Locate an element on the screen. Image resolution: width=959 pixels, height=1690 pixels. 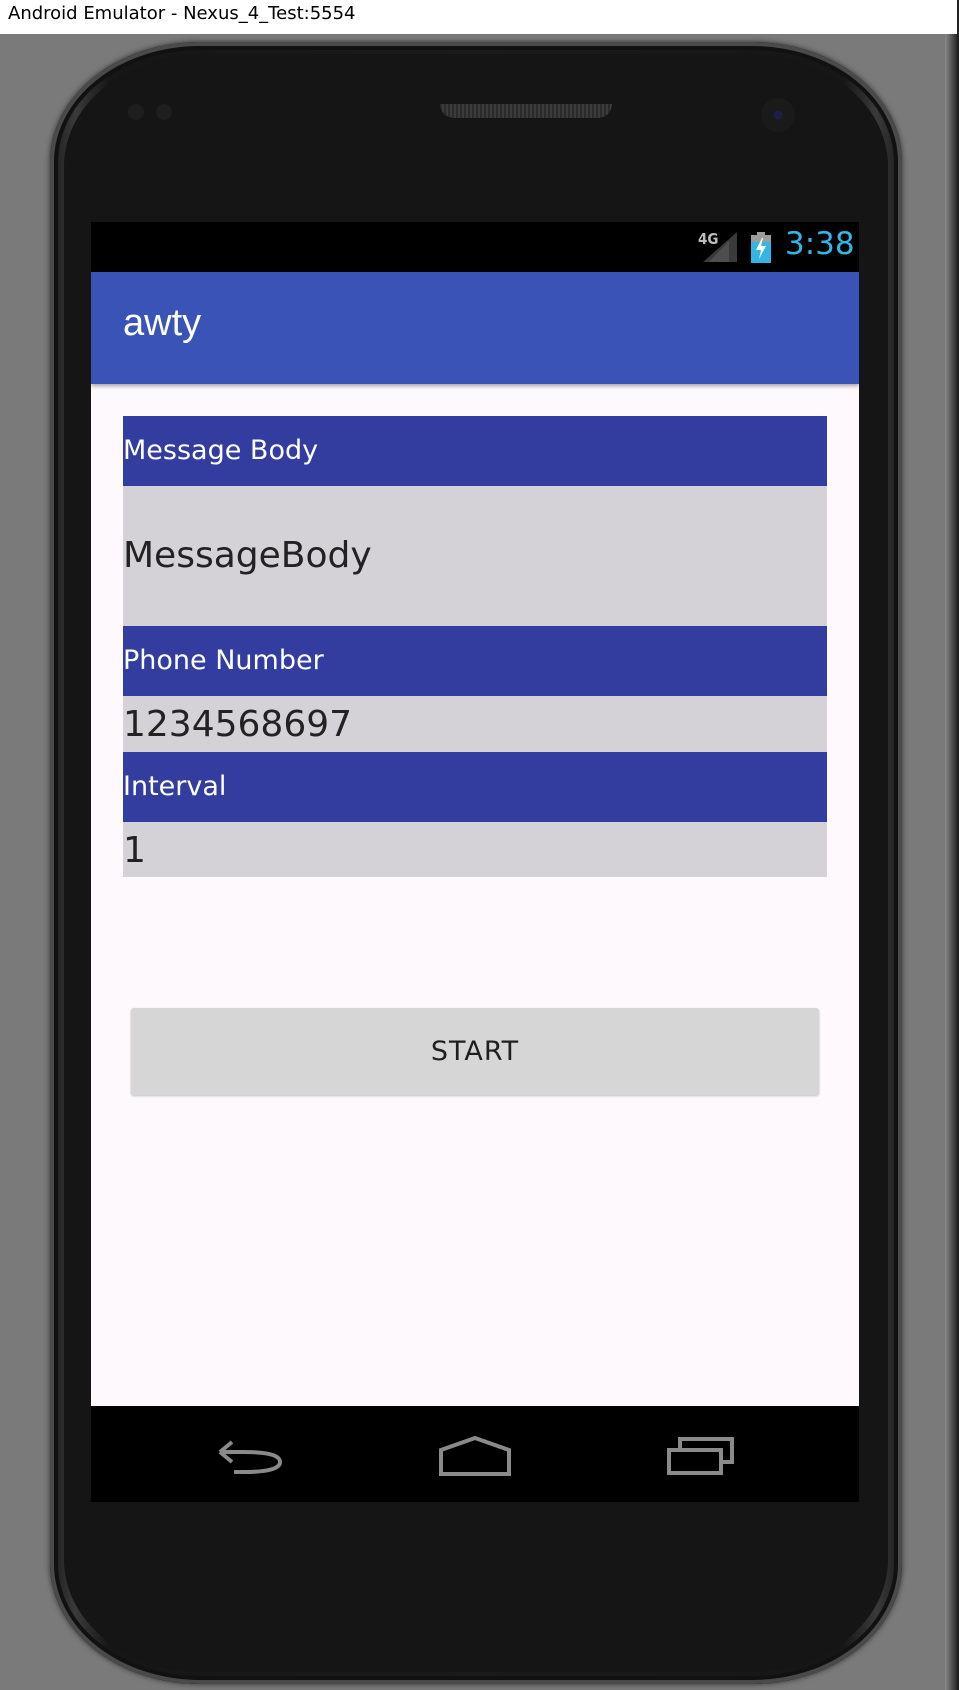
emulator-window-title: Android Emulator - Nexus_4_Test:5554 is located at coordinates (478, 17).